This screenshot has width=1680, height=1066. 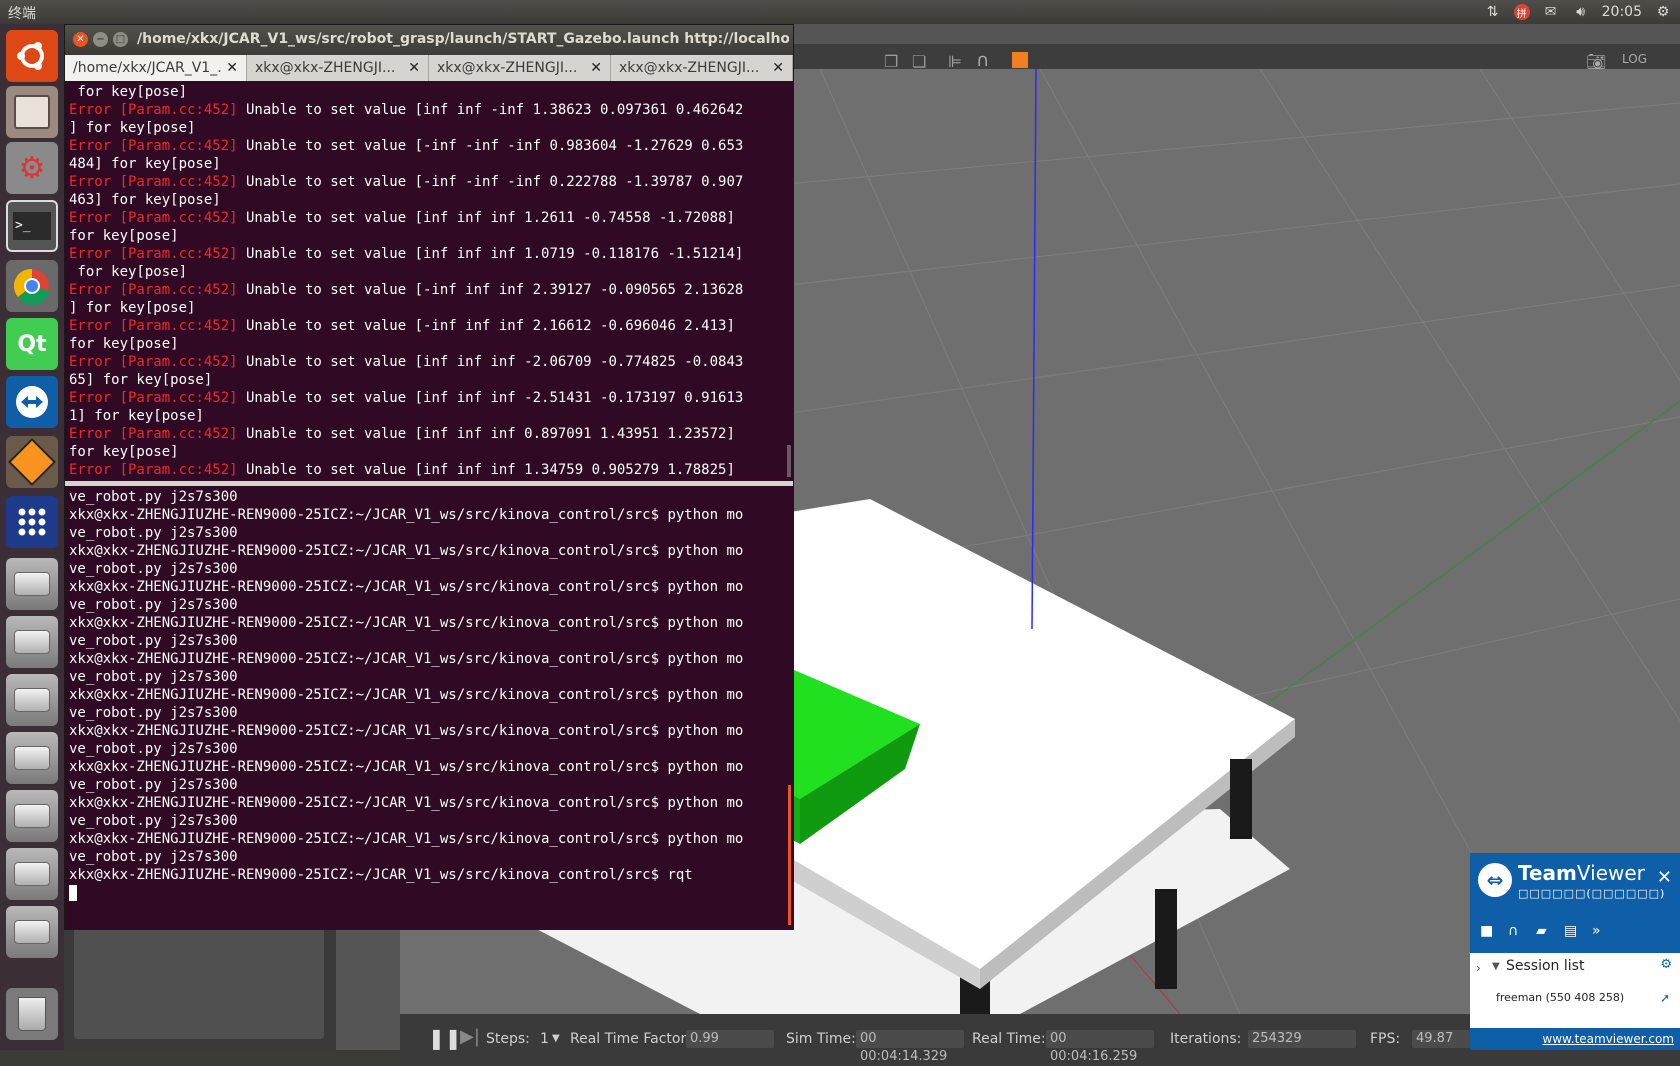 I want to click on line-text: 65] for key[pose], so click(x=141, y=380).